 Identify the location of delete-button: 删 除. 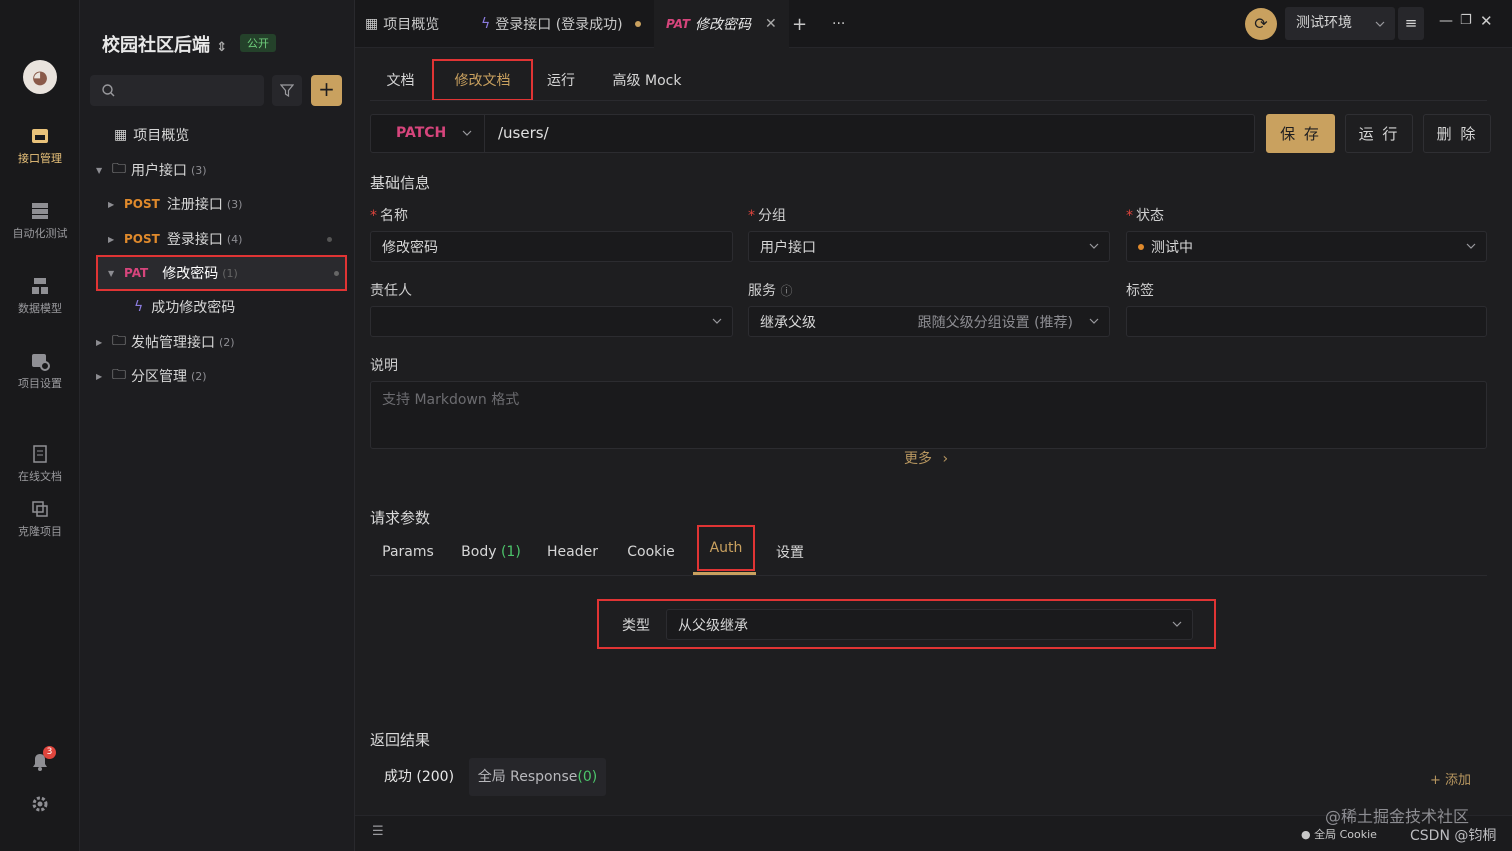
(1457, 133).